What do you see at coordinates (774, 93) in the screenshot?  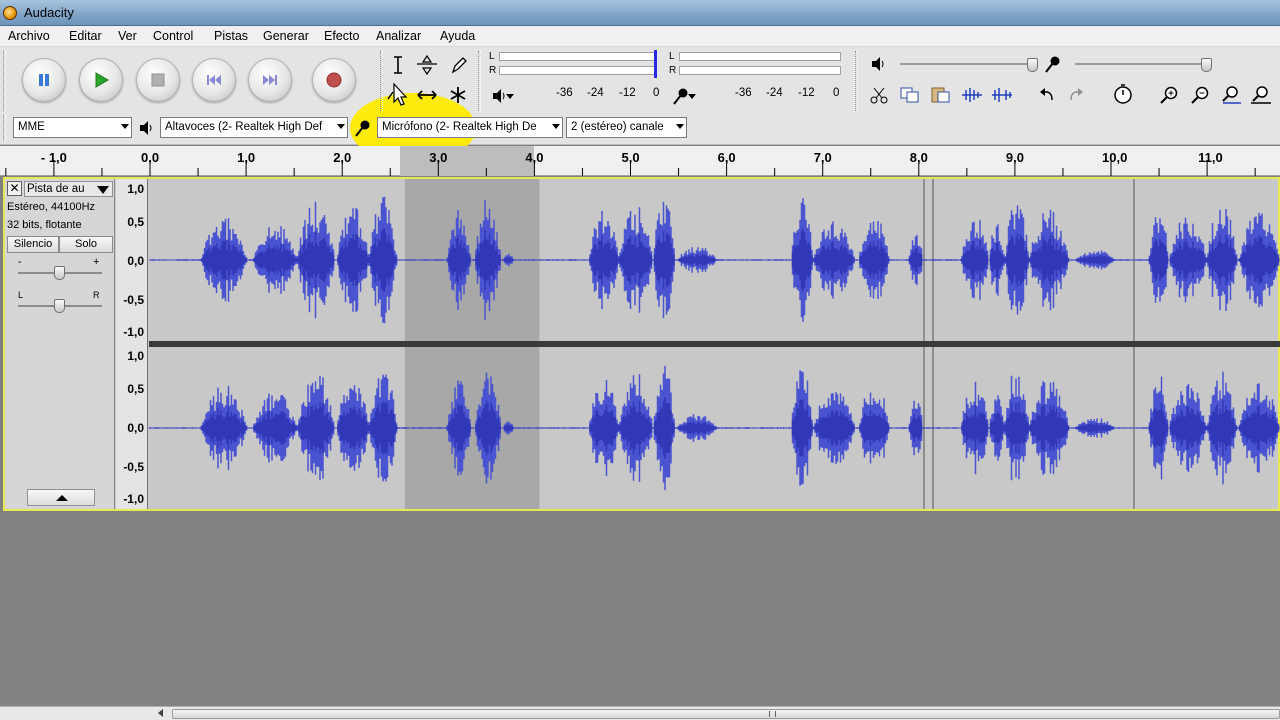 I see `record-scale-24: -24` at bounding box center [774, 93].